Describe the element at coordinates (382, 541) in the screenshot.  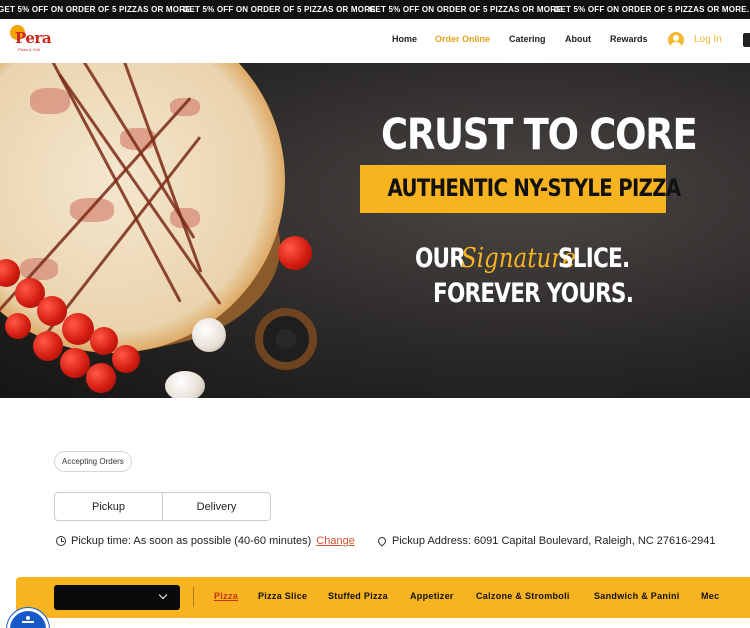
I see `location-pin-icon` at that location.